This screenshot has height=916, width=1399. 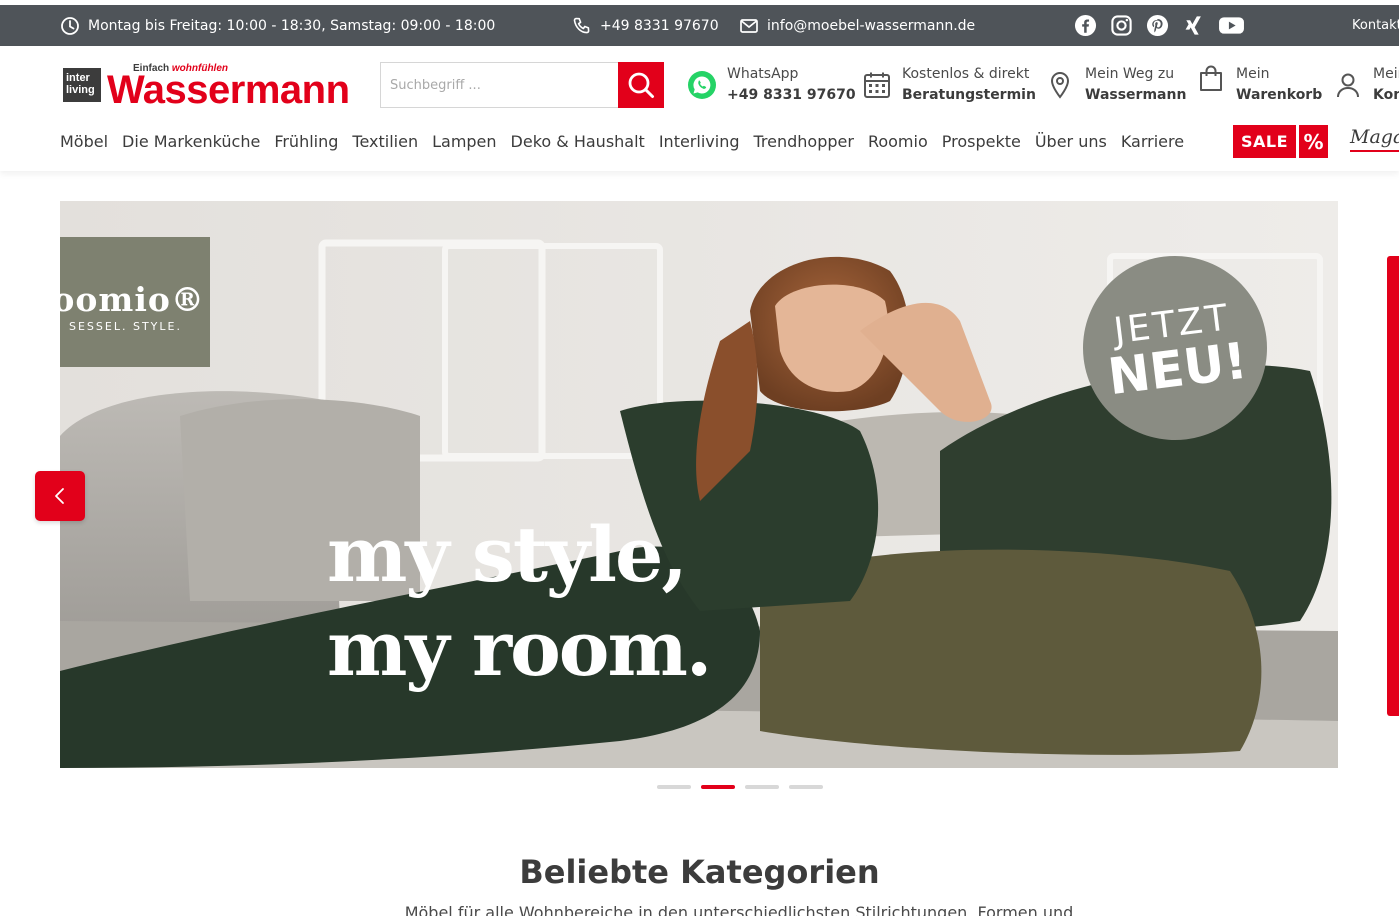 I want to click on shopping-bag-icon, so click(x=1211, y=78).